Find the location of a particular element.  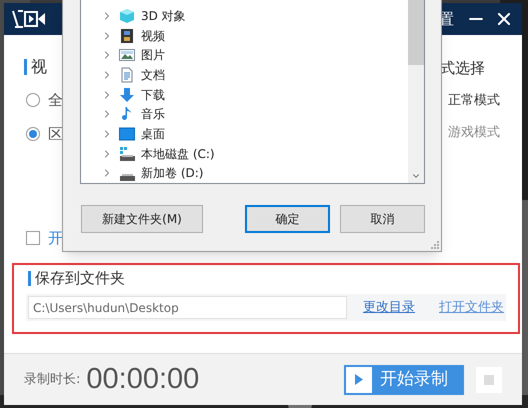

tree-item: 文档 is located at coordinates (244, 75).